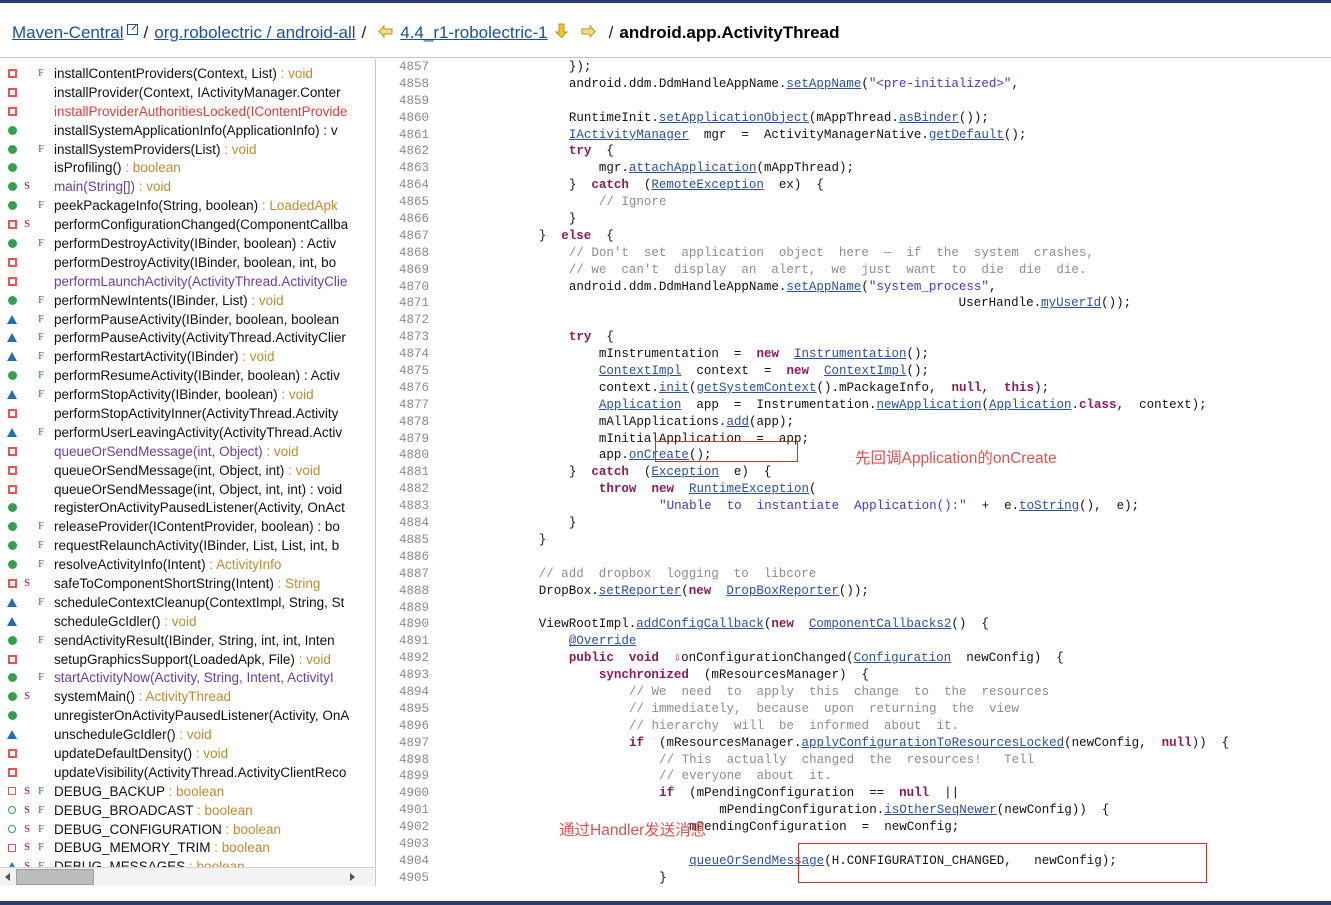  Describe the element at coordinates (473, 33) in the screenshot. I see `breadcrumb-version: 4.4_r1-robolectric-1` at that location.